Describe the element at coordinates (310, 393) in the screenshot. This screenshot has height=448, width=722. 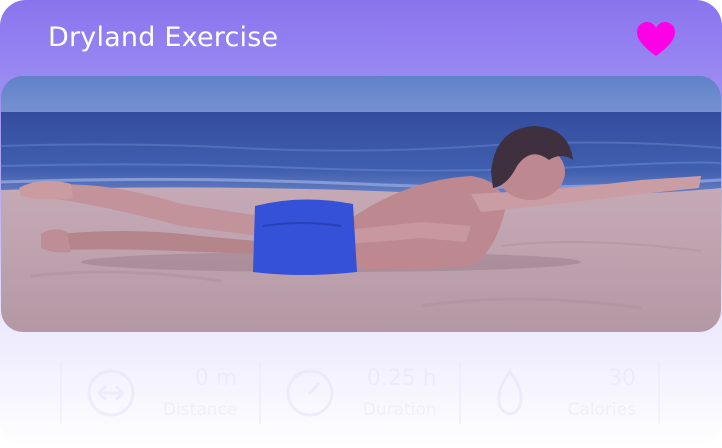
I see `stopwatch-icon` at that location.